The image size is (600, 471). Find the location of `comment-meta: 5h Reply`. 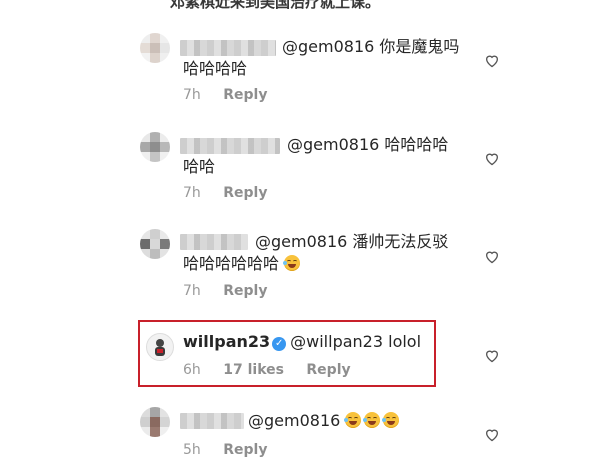

comment-meta: 5h Reply is located at coordinates (234, 450).